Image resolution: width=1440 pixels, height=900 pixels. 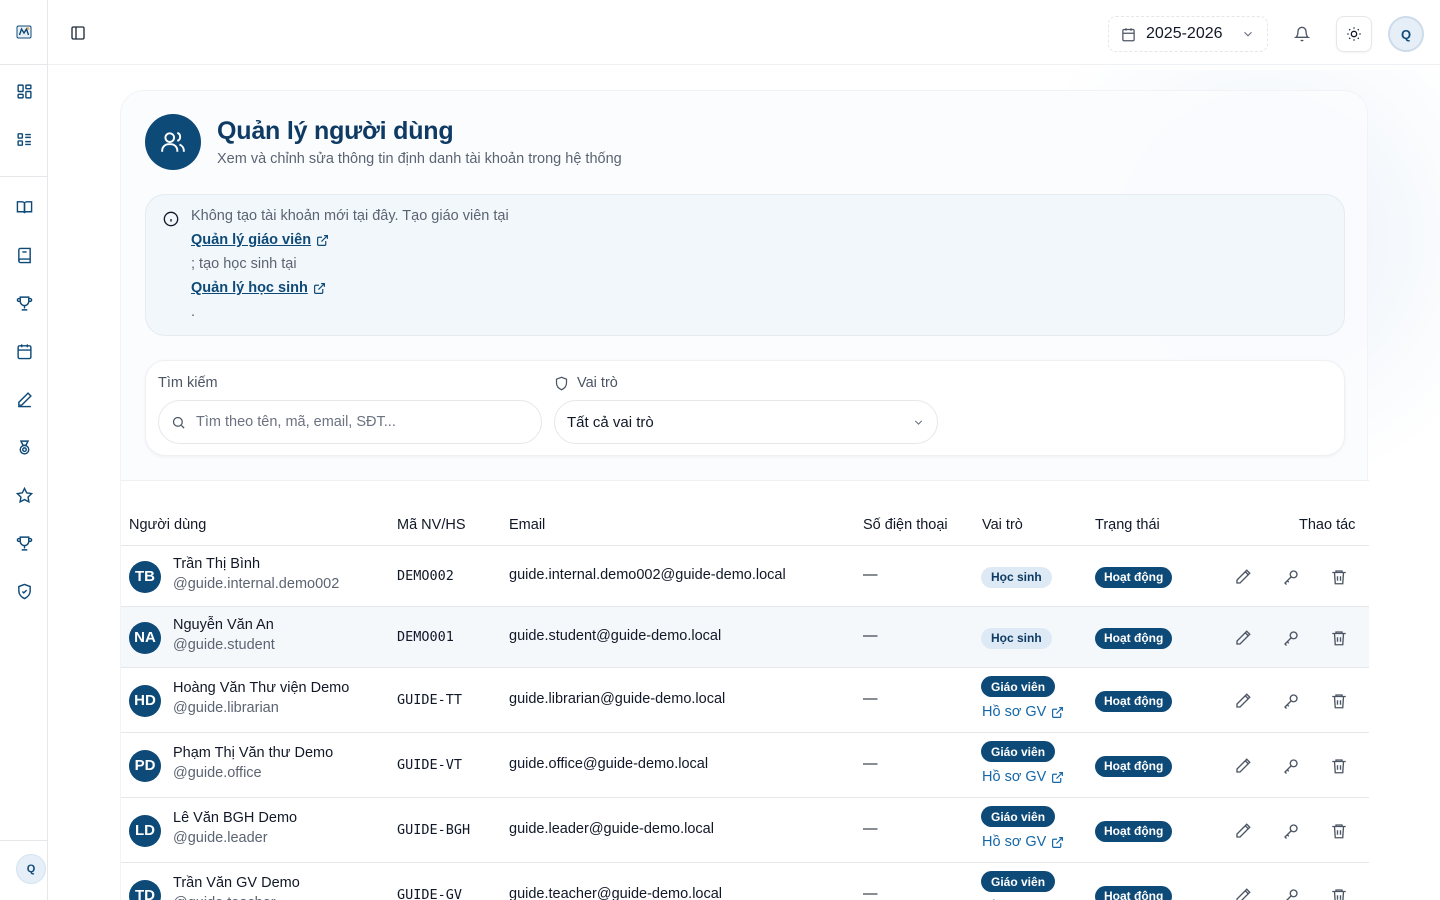 What do you see at coordinates (905, 525) in the screenshot?
I see `column-header-phone: Số điện thoại` at bounding box center [905, 525].